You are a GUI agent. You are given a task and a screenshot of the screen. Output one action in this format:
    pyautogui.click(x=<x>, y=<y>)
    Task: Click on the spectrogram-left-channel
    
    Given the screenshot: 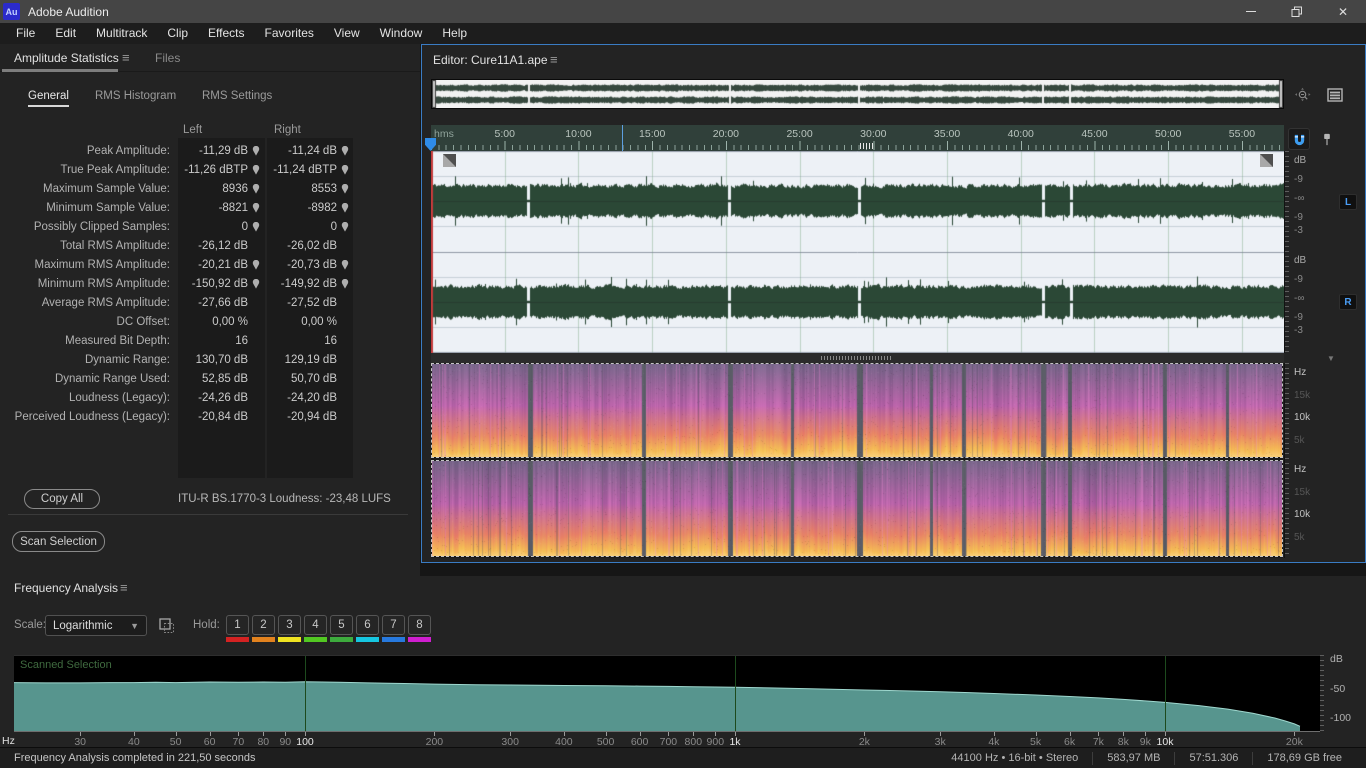 What is the action you would take?
    pyautogui.click(x=857, y=410)
    